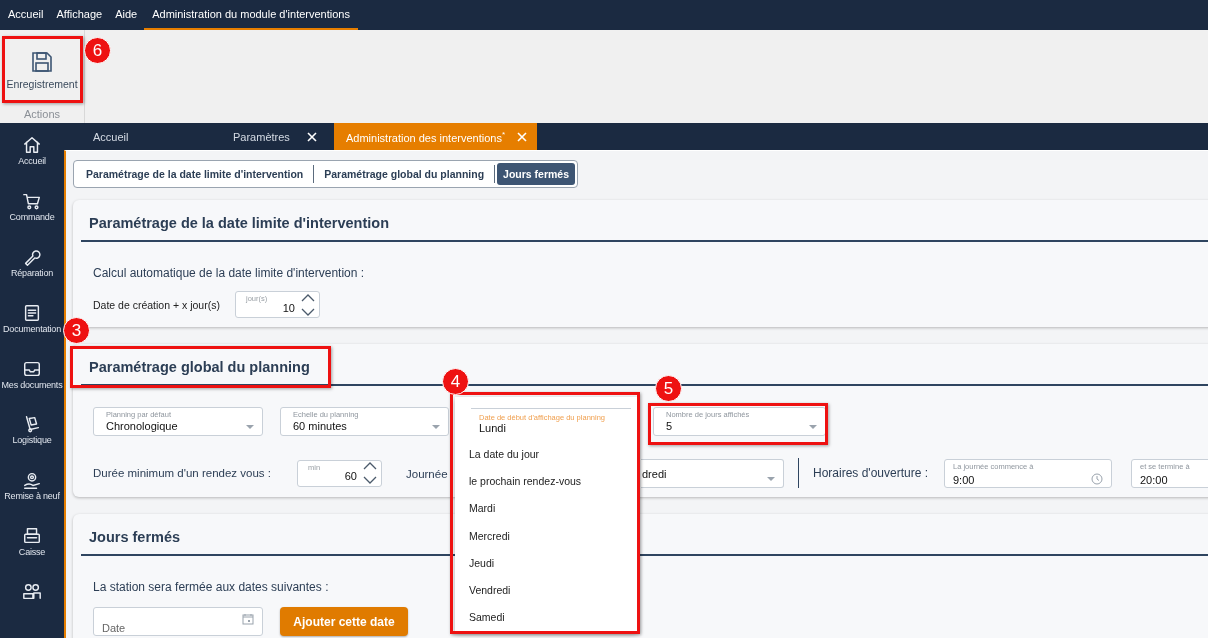 Image resolution: width=1208 pixels, height=638 pixels. Describe the element at coordinates (32, 496) in the screenshot. I see `sidebar-item: Remise à neuf` at that location.